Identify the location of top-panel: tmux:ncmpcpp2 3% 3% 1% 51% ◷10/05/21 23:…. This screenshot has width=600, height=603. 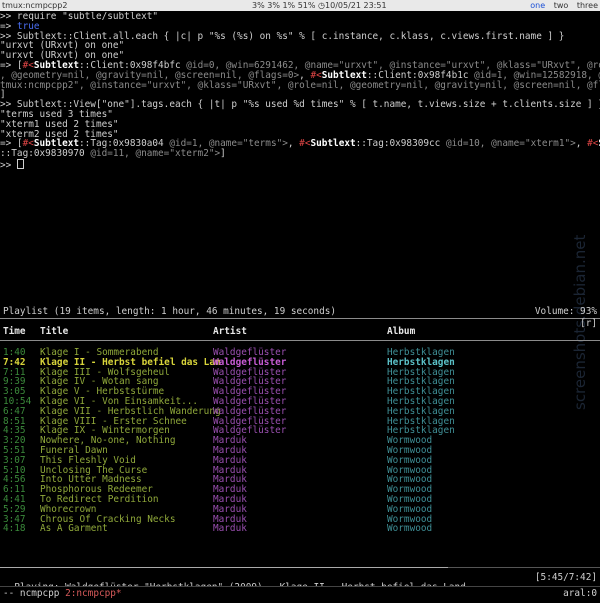
(300, 5).